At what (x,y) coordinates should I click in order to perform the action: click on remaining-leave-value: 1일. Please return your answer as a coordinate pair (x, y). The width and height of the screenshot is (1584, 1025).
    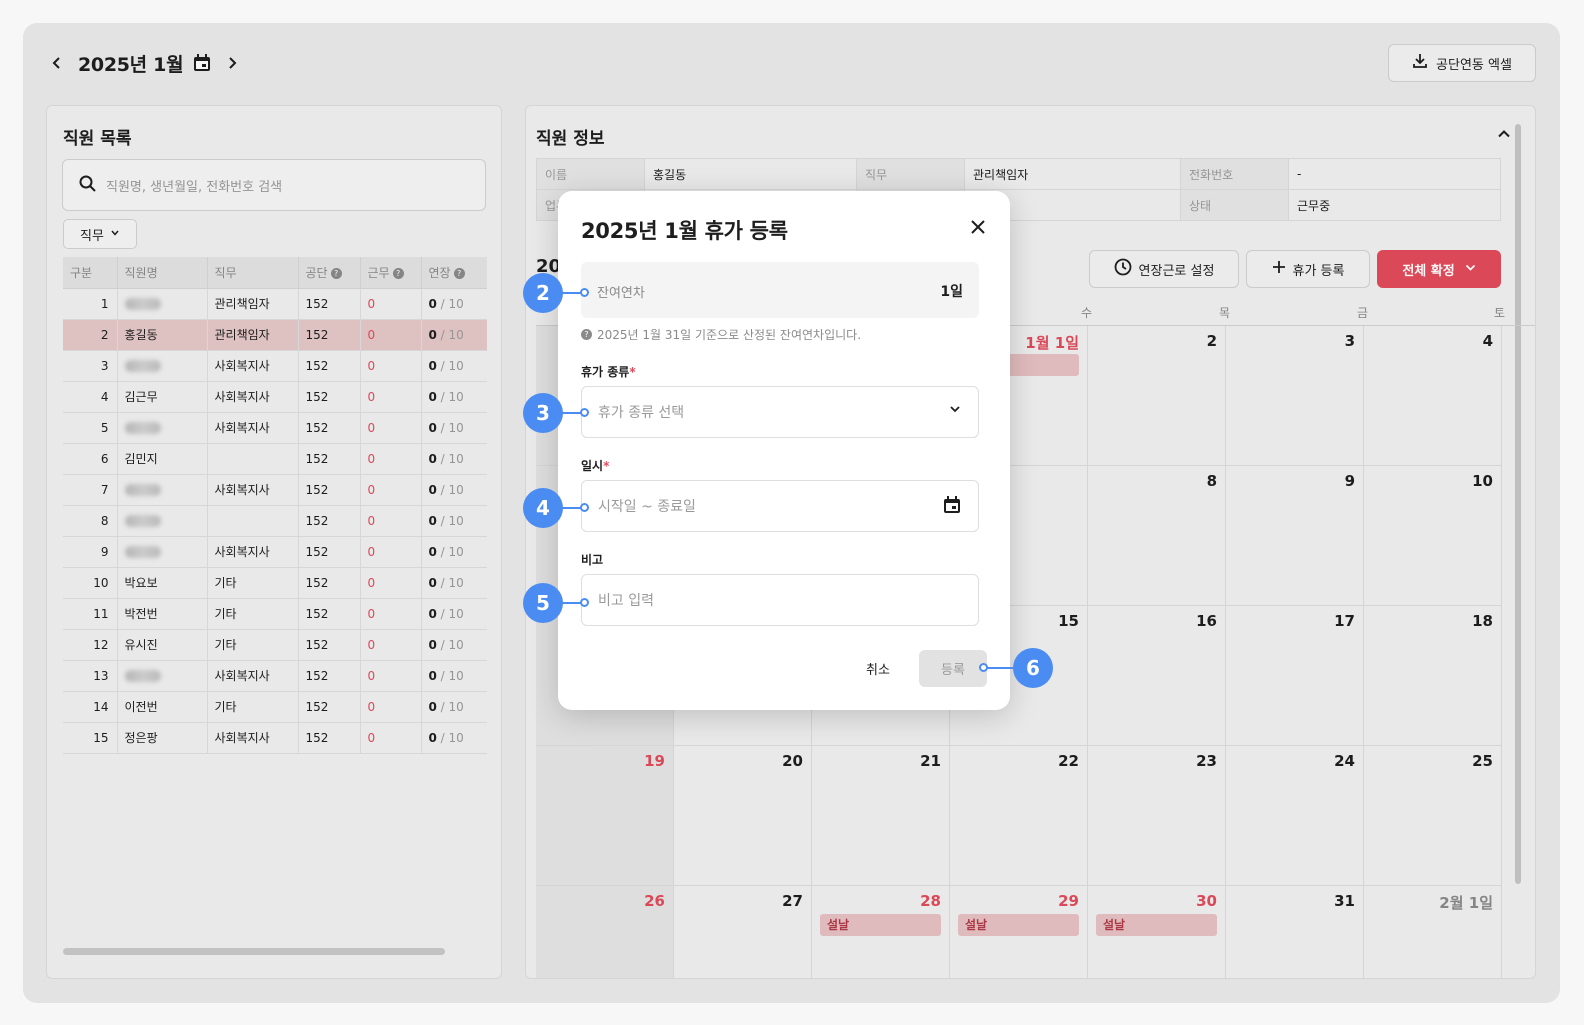
    Looking at the image, I should click on (951, 292).